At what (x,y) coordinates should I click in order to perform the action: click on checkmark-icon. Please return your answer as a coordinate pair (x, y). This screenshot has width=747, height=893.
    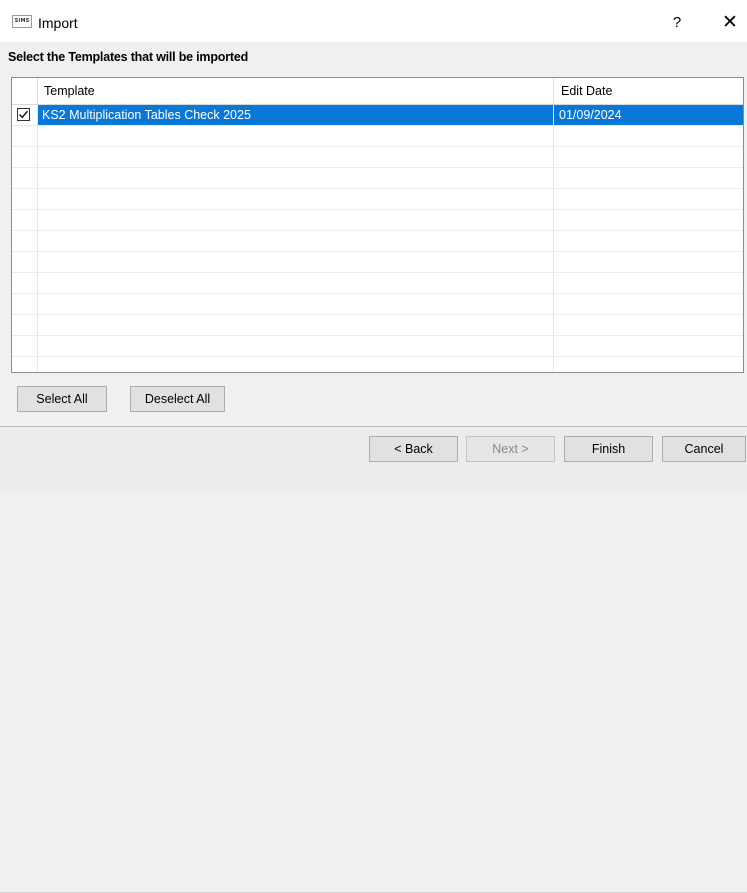
    Looking at the image, I should click on (23, 114).